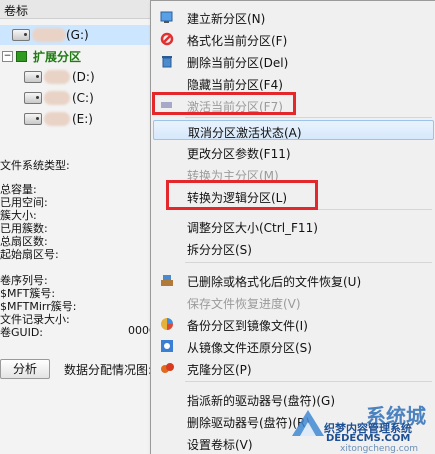 This screenshot has width=435, height=454. I want to click on new-partition-icon, so click(166, 17).